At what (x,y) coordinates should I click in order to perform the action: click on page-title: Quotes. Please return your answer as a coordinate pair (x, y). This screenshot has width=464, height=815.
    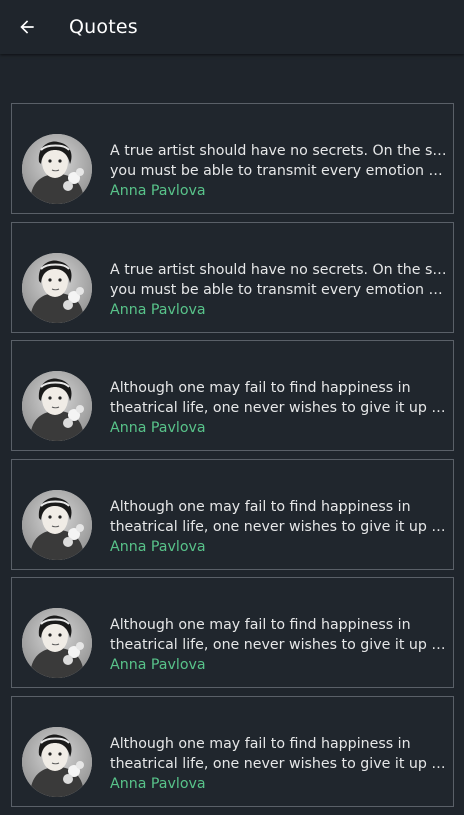
    Looking at the image, I should click on (103, 27).